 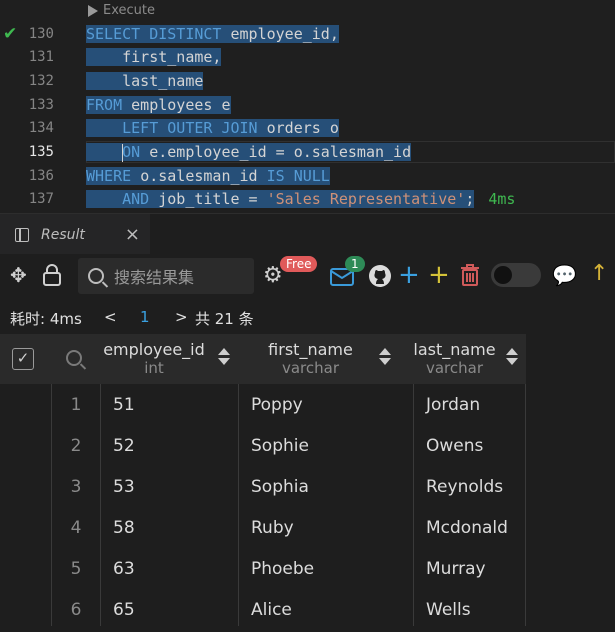 What do you see at coordinates (10, 34) in the screenshot?
I see `success-check-icon: ✔` at bounding box center [10, 34].